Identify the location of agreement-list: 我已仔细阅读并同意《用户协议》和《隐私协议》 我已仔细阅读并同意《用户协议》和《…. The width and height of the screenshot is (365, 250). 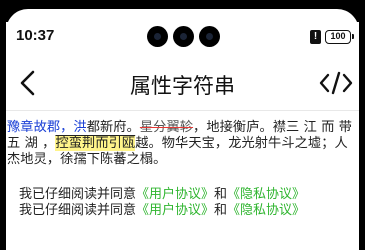
(186, 203).